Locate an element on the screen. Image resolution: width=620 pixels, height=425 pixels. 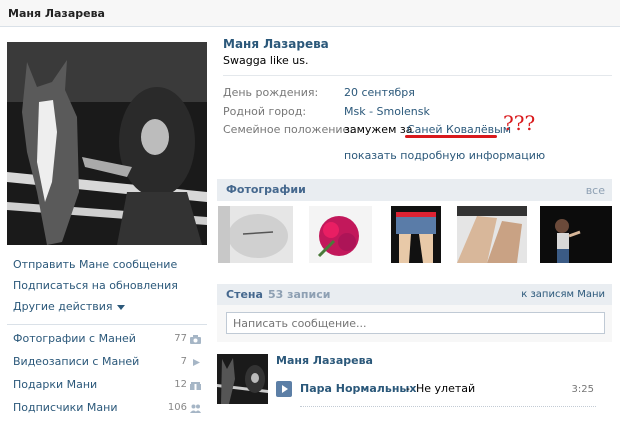
counter-value: 106 is located at coordinates (177, 407).